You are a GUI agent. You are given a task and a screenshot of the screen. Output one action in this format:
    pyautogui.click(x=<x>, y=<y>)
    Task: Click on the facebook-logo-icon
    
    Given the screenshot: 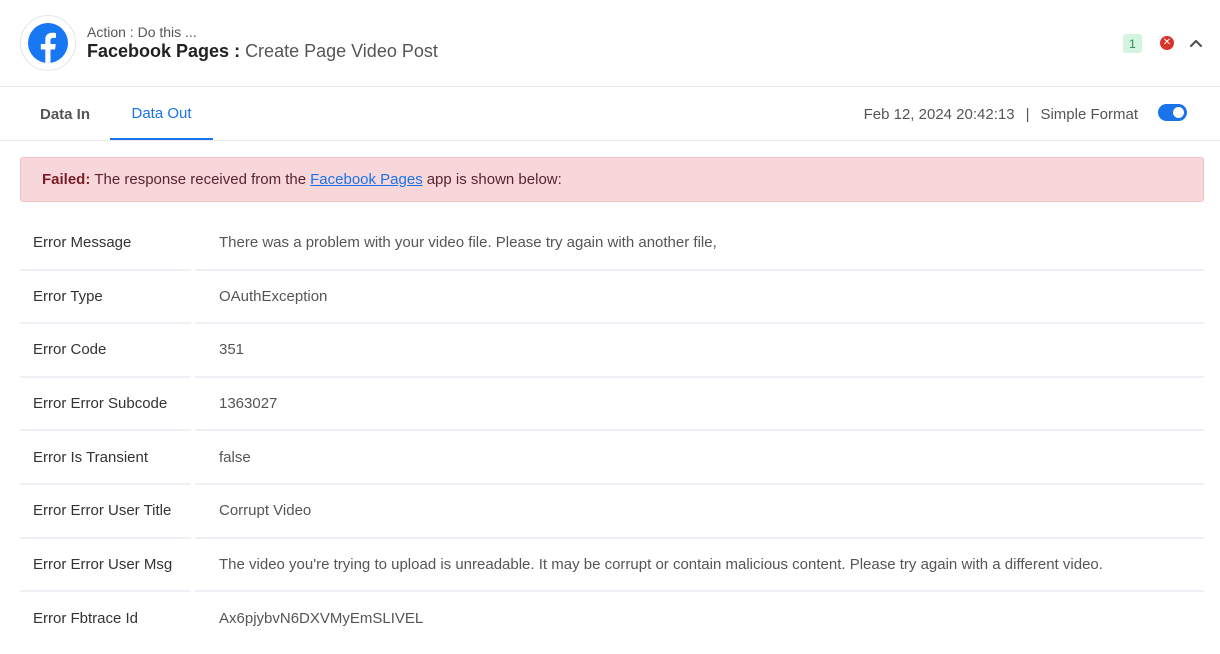 What is the action you would take?
    pyautogui.click(x=48, y=43)
    